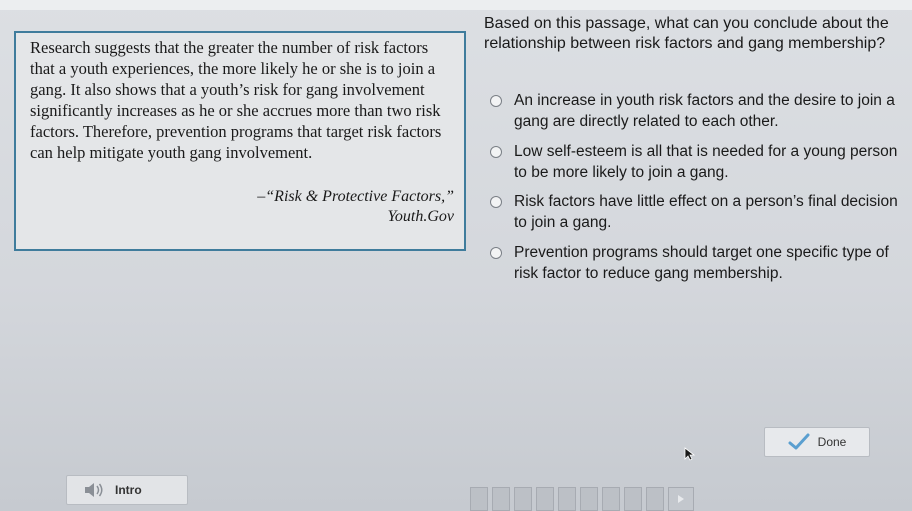 Image resolution: width=912 pixels, height=511 pixels. I want to click on progress-bar, so click(585, 499).